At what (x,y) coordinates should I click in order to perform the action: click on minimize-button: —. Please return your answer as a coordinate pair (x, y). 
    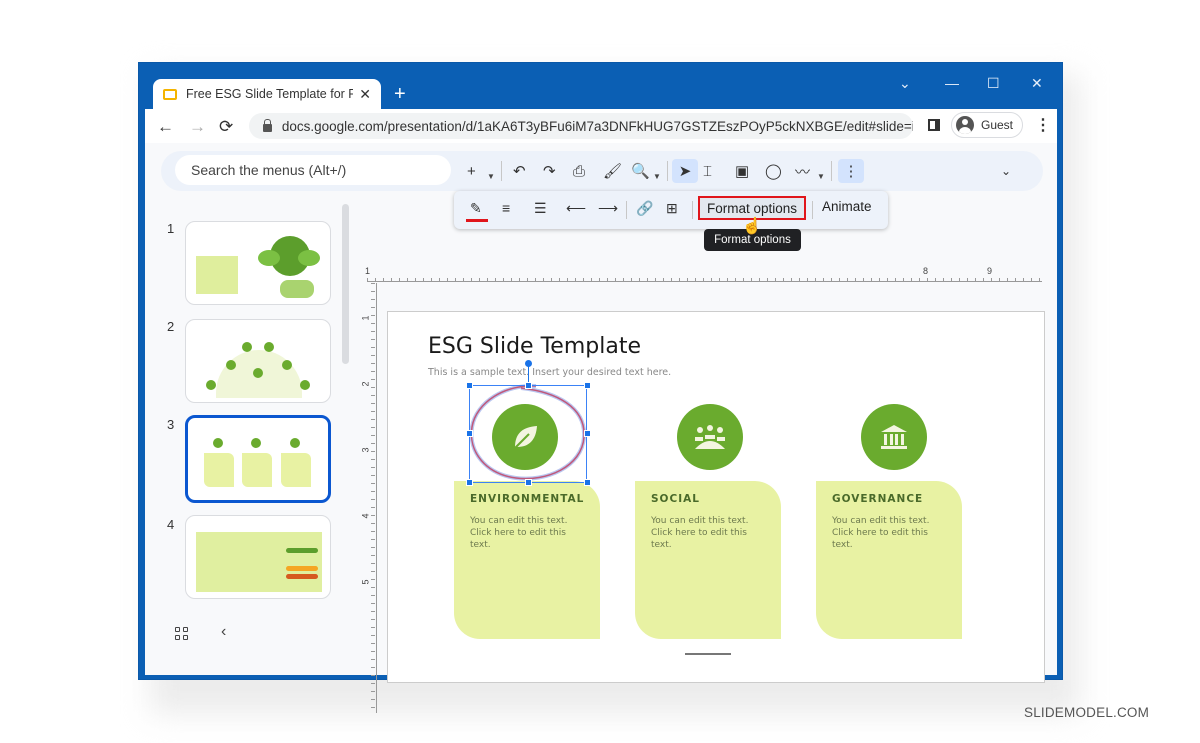
    Looking at the image, I should click on (952, 83).